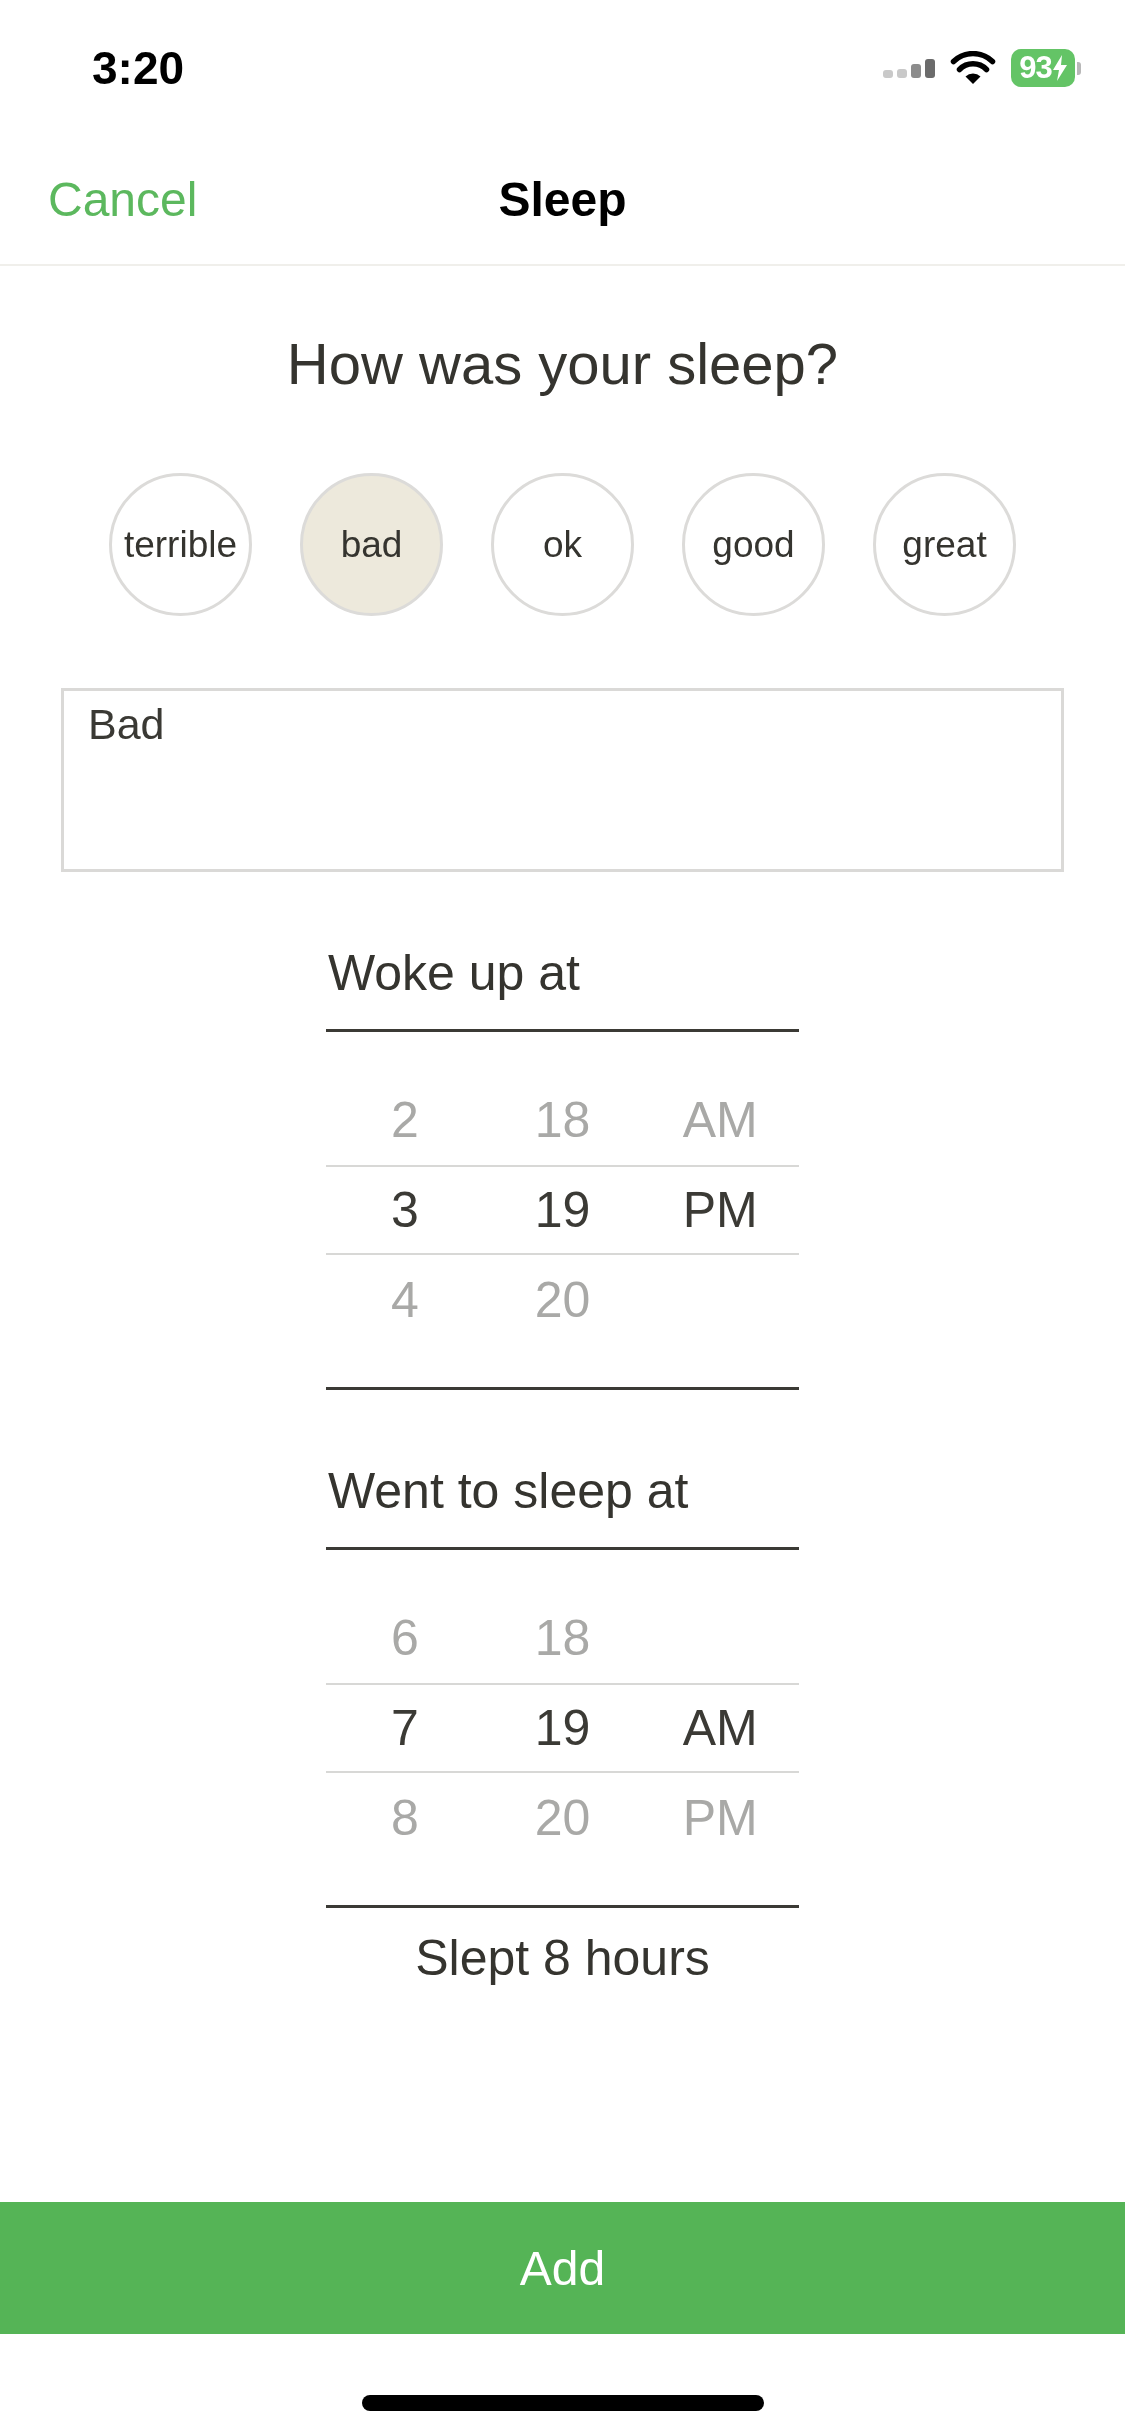  I want to click on period-option: AM, so click(720, 1727).